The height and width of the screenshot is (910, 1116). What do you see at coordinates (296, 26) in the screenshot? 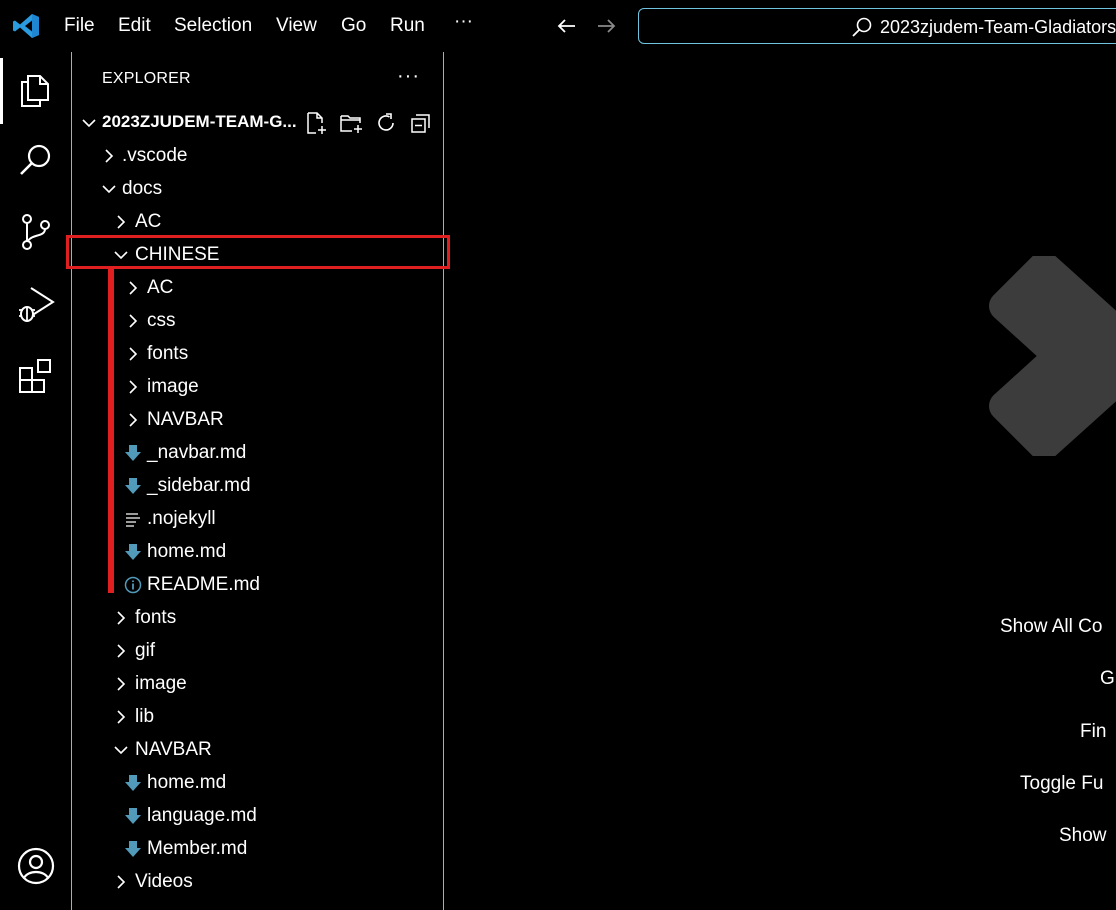
I see `menu-view: View` at bounding box center [296, 26].